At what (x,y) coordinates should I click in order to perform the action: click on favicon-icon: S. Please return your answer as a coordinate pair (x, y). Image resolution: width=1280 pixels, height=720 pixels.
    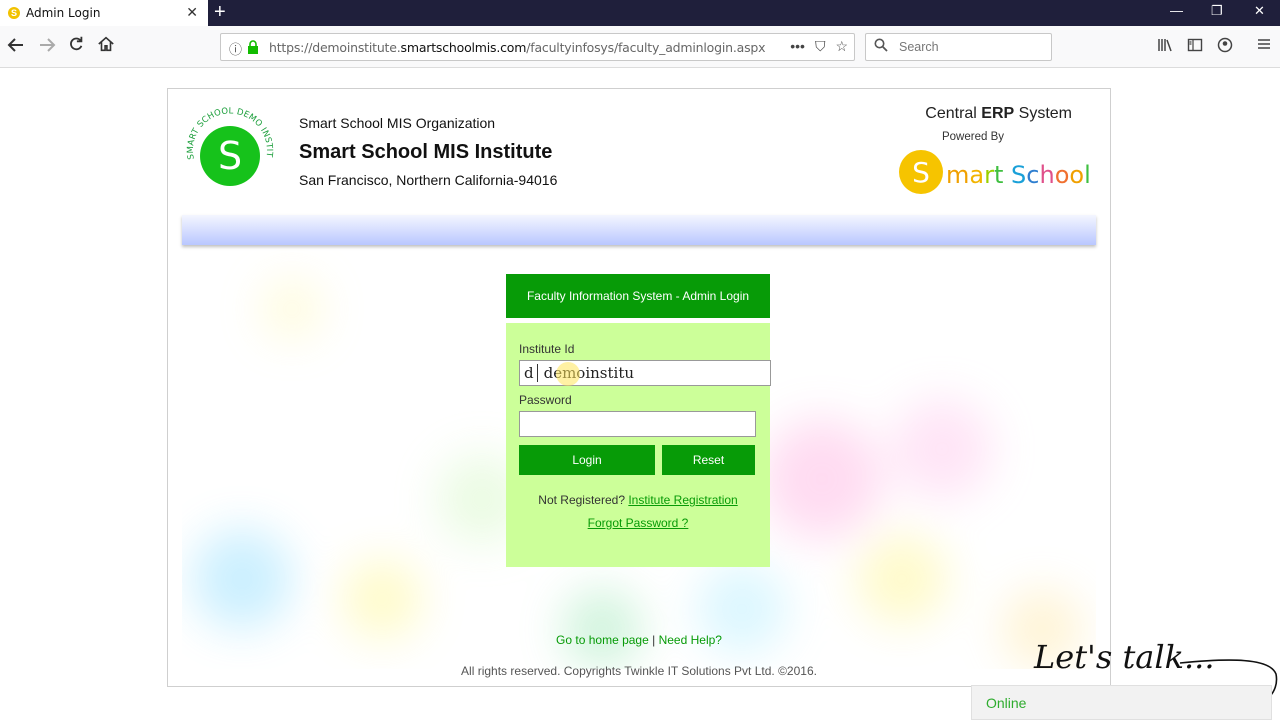
    Looking at the image, I should click on (14, 13).